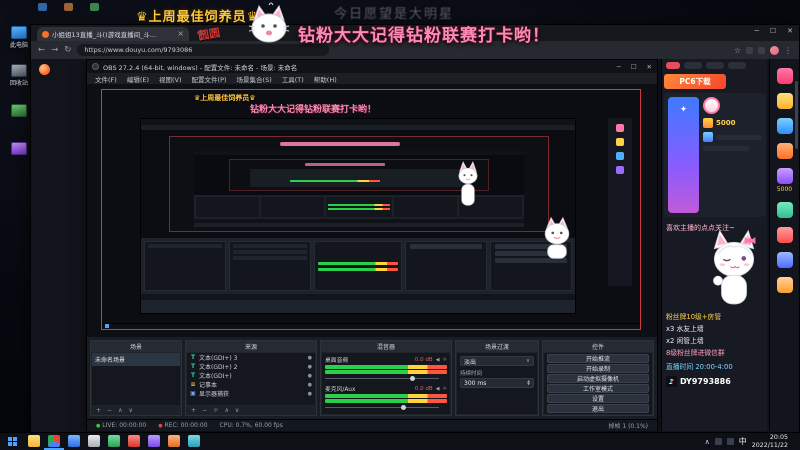 This screenshot has height=450, width=800. What do you see at coordinates (730, 441) in the screenshot?
I see `volume-icon` at bounding box center [730, 441].